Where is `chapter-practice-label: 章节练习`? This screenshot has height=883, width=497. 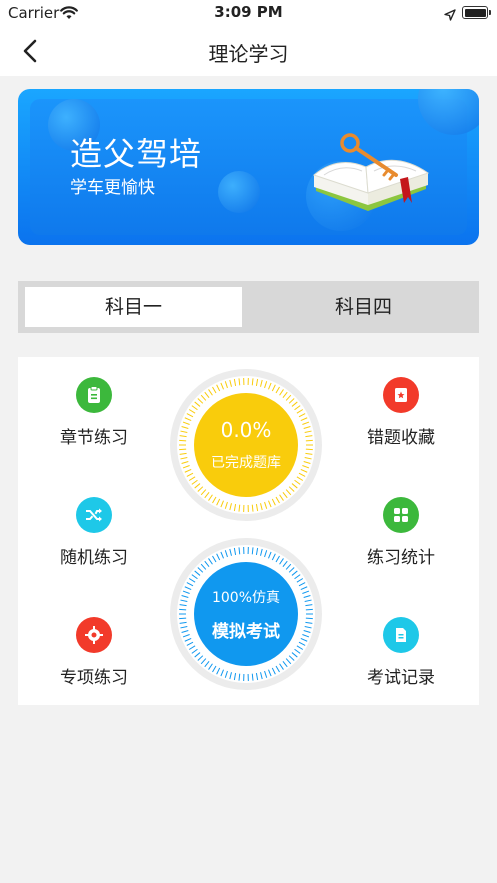
chapter-practice-label: 章节练习 is located at coordinates (94, 438).